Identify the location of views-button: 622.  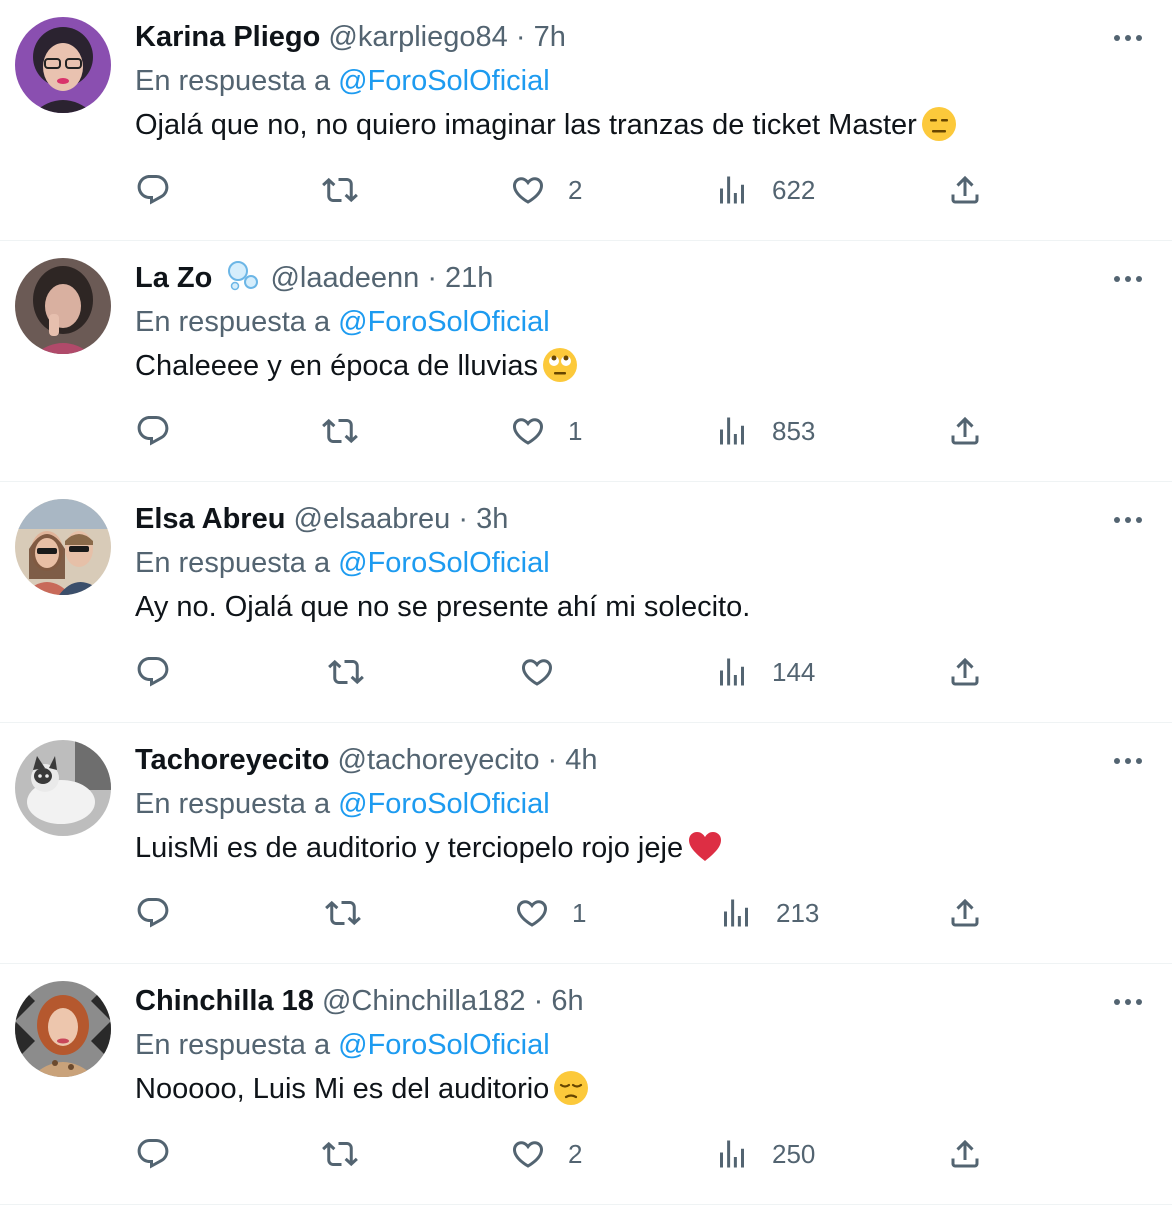
(764, 190).